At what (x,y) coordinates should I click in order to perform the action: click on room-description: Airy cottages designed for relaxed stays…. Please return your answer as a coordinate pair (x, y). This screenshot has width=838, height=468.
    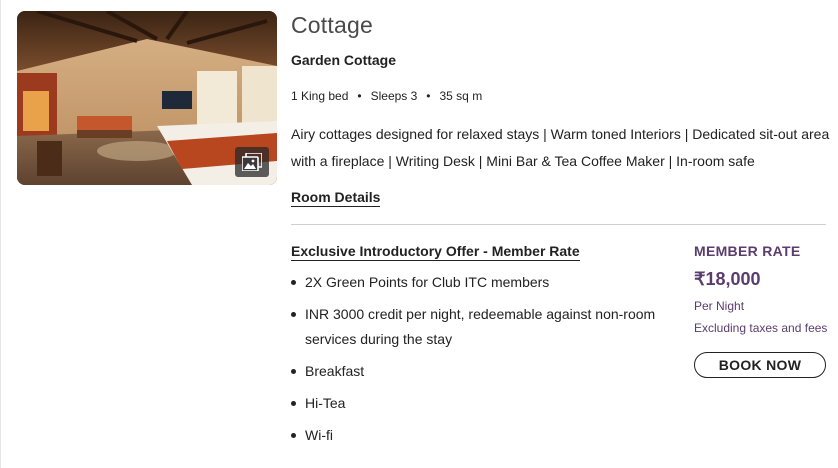
    Looking at the image, I should click on (560, 147).